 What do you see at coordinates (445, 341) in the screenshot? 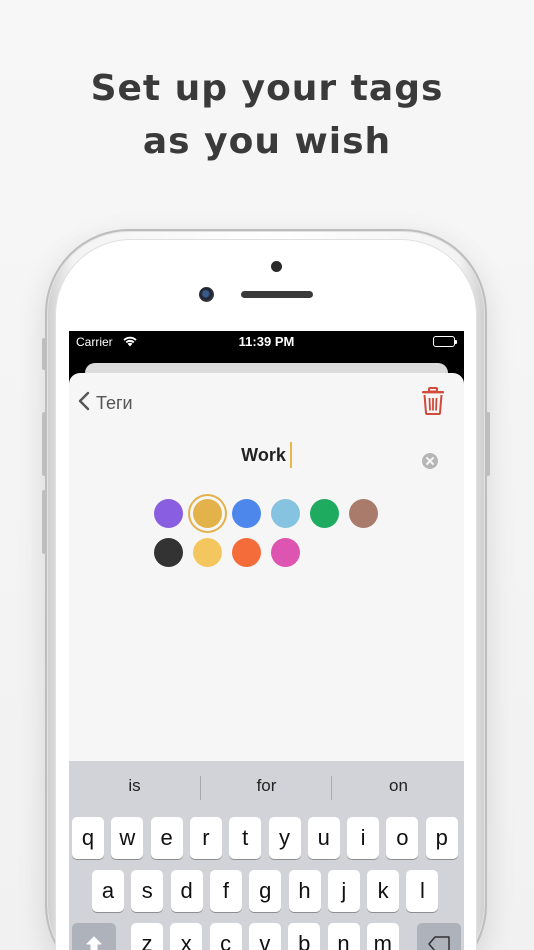
I see `battery-icon` at bounding box center [445, 341].